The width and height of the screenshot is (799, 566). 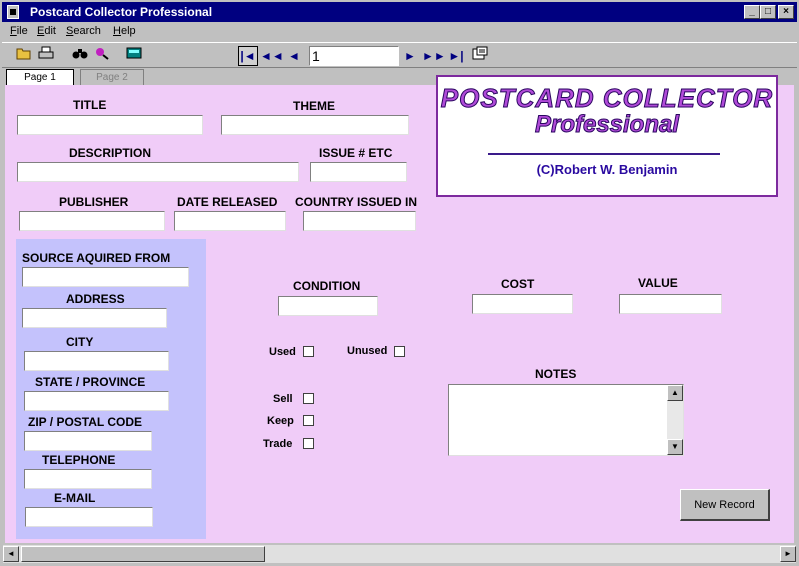 What do you see at coordinates (522, 304) in the screenshot?
I see `cost-input` at bounding box center [522, 304].